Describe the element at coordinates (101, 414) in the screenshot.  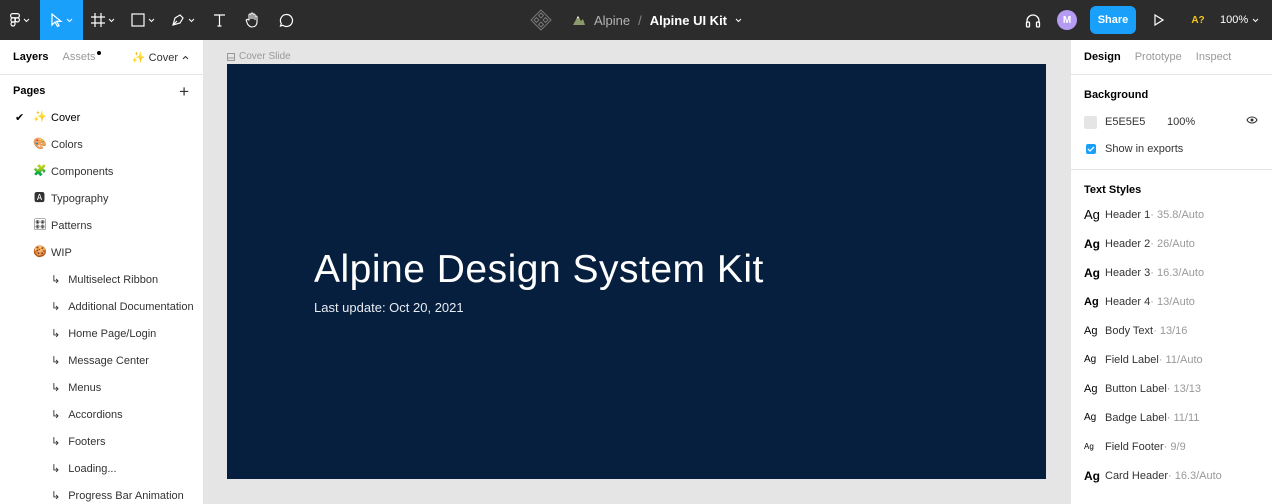
I see `page-item-accordions: ↳ Accordions` at that location.